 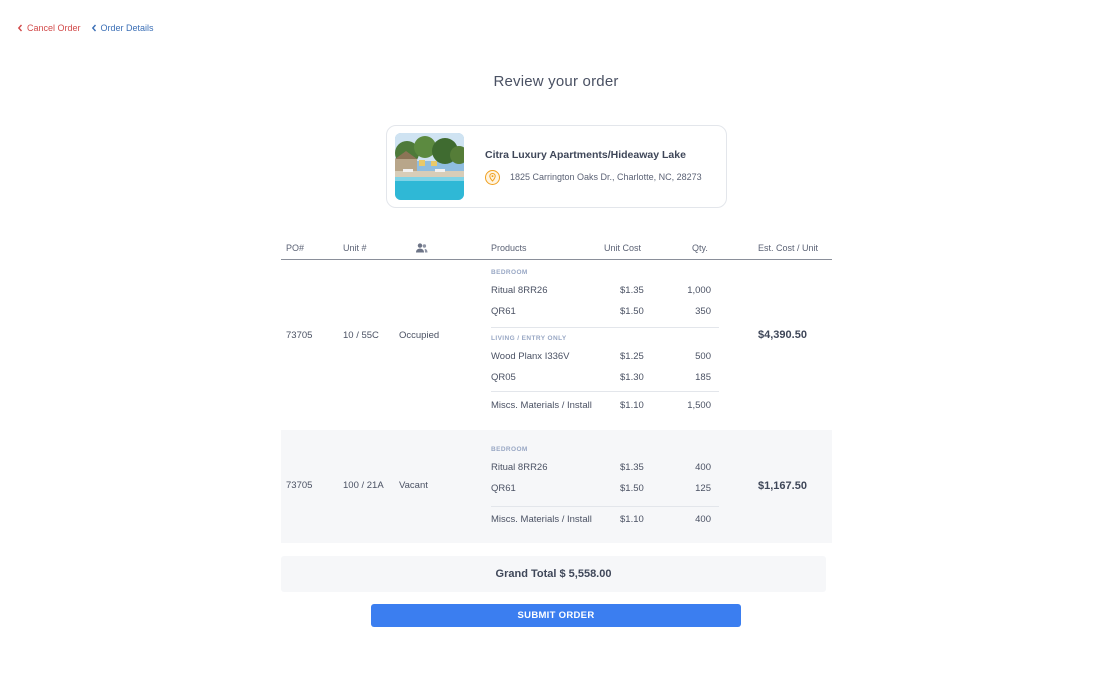 What do you see at coordinates (553, 574) in the screenshot?
I see `grand-total: Grand Total $ 5,558.00` at bounding box center [553, 574].